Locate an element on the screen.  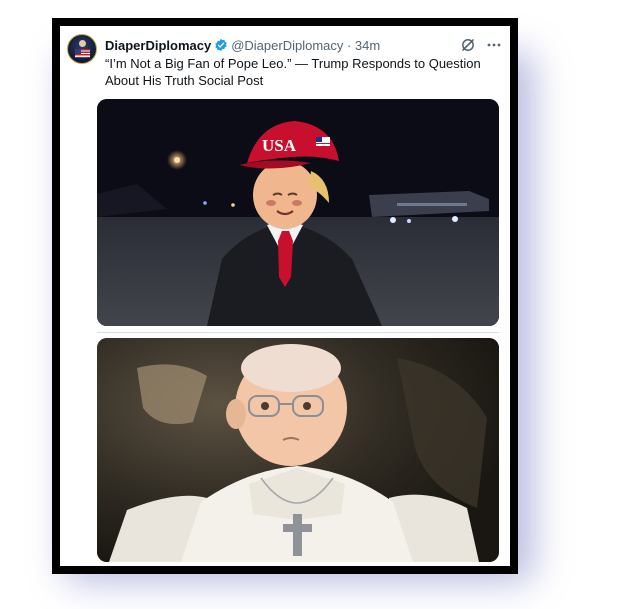
header-actions is located at coordinates (481, 45).